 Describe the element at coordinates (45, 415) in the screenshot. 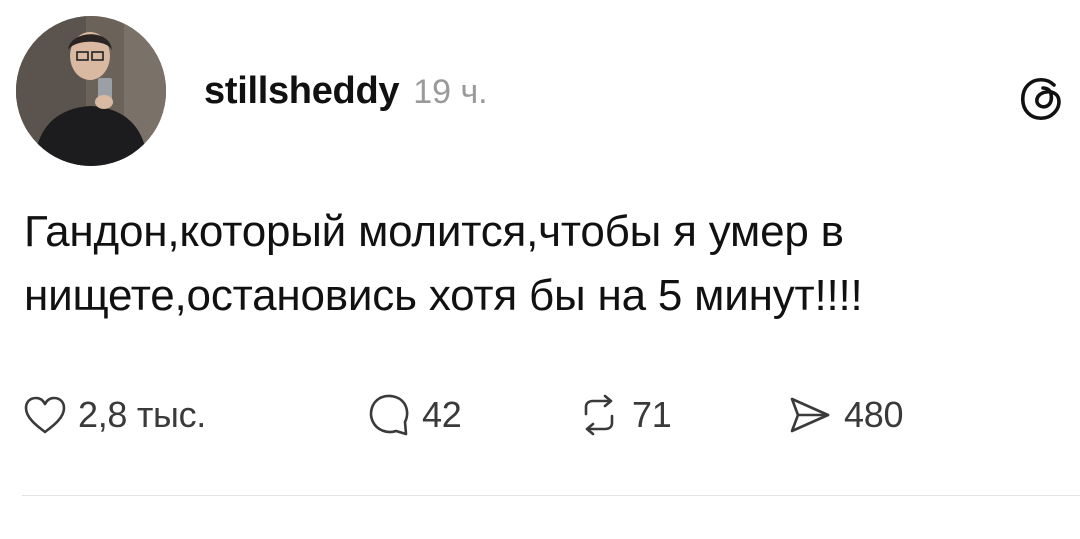

I see `heart-icon` at that location.